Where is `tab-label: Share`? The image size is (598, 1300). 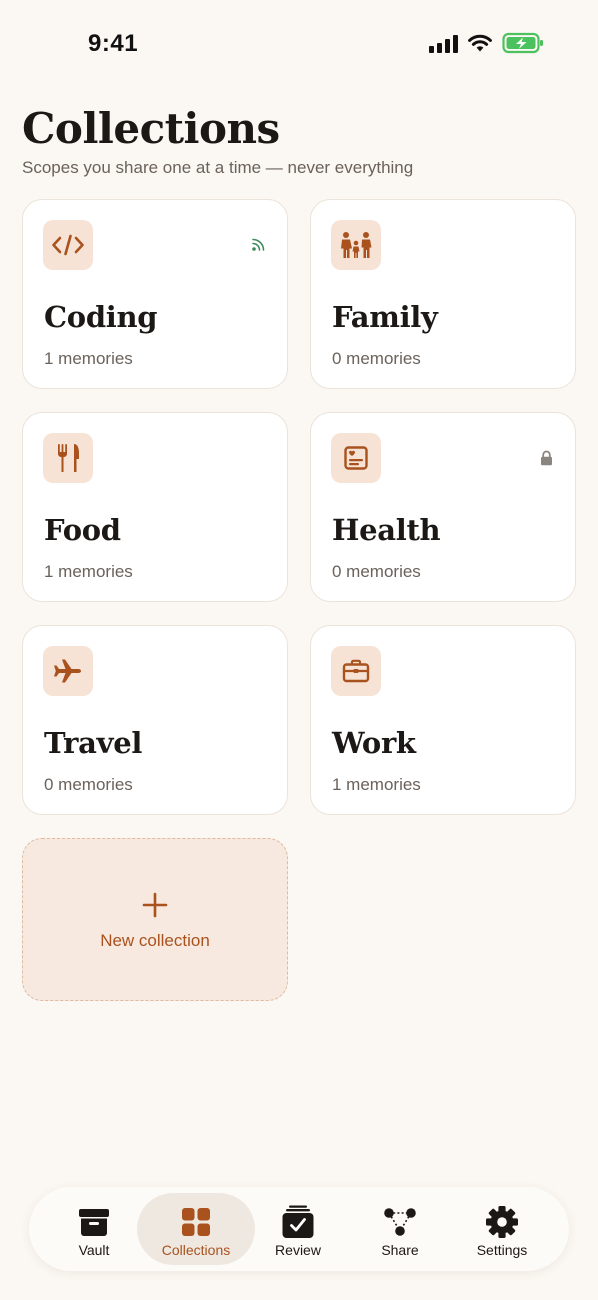
tab-label: Share is located at coordinates (400, 1250).